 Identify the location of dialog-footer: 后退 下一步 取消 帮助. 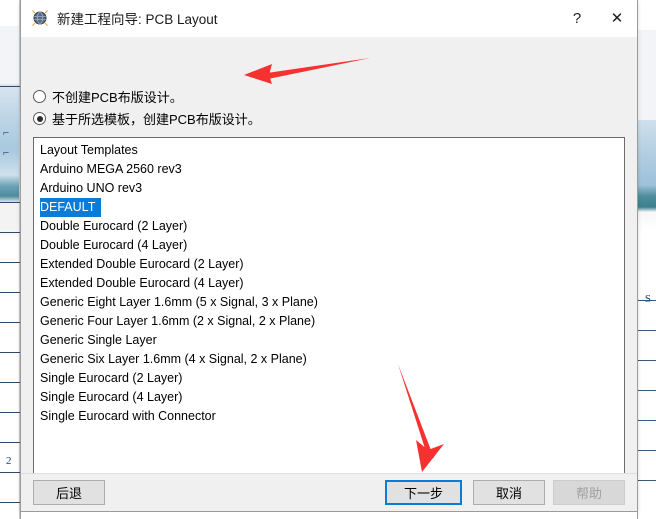
(329, 492).